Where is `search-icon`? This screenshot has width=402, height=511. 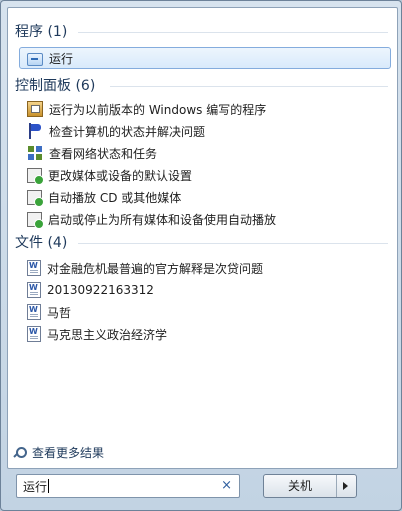
search-icon is located at coordinates (20, 452).